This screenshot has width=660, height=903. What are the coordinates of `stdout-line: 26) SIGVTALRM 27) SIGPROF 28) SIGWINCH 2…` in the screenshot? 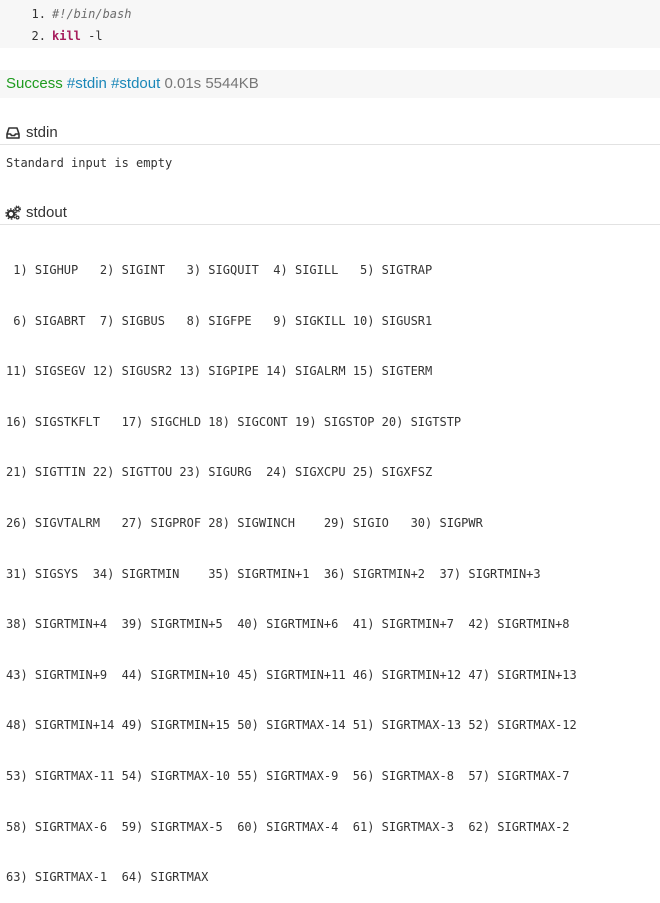 It's located at (244, 522).